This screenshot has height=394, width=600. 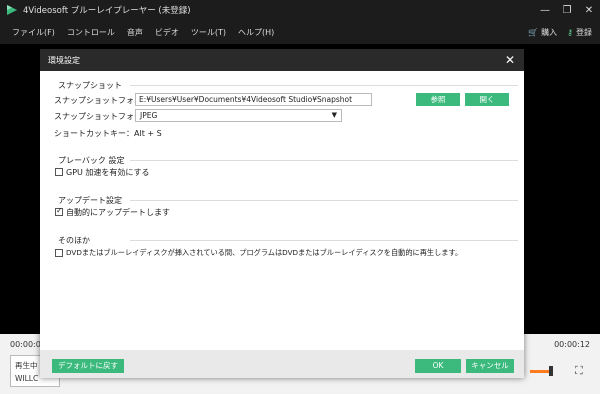 What do you see at coordinates (59, 211) in the screenshot?
I see `auto-update-checkbox` at bounding box center [59, 211].